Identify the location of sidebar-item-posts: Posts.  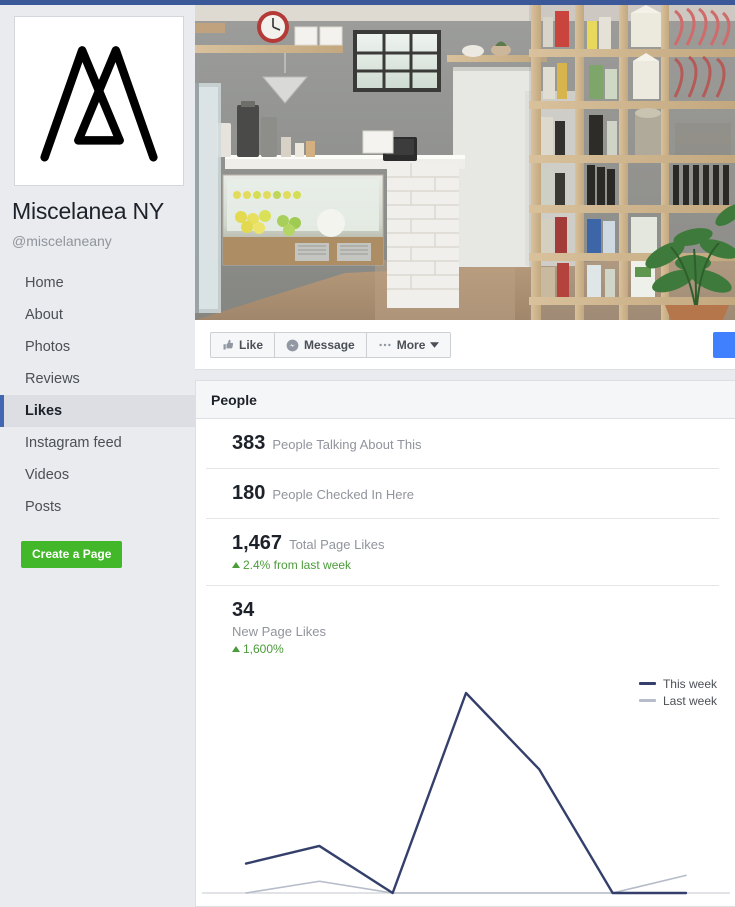
(97, 507).